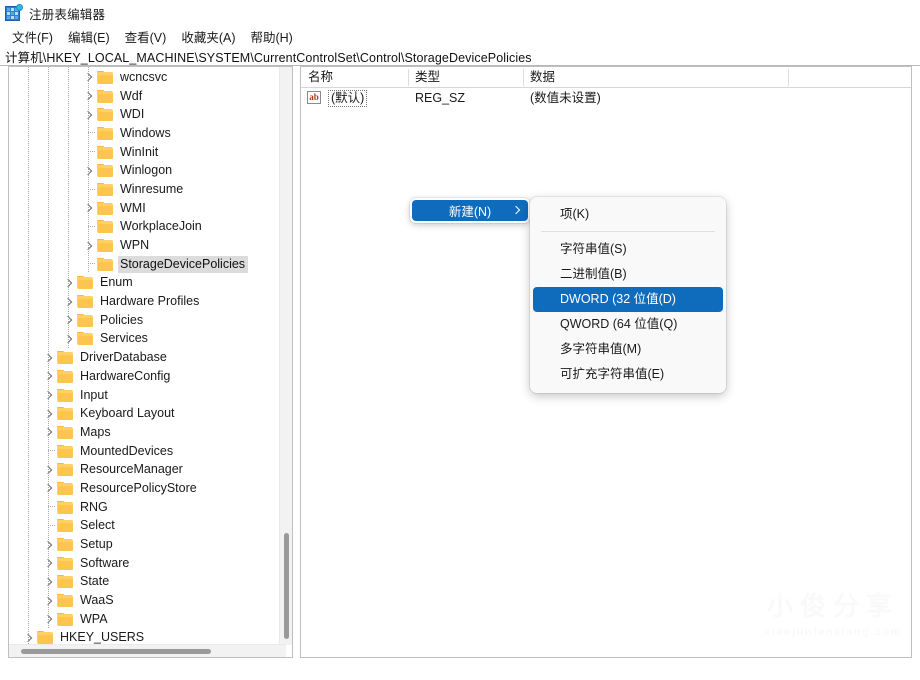  I want to click on context-menu-item-new: 新建(N), so click(470, 210).